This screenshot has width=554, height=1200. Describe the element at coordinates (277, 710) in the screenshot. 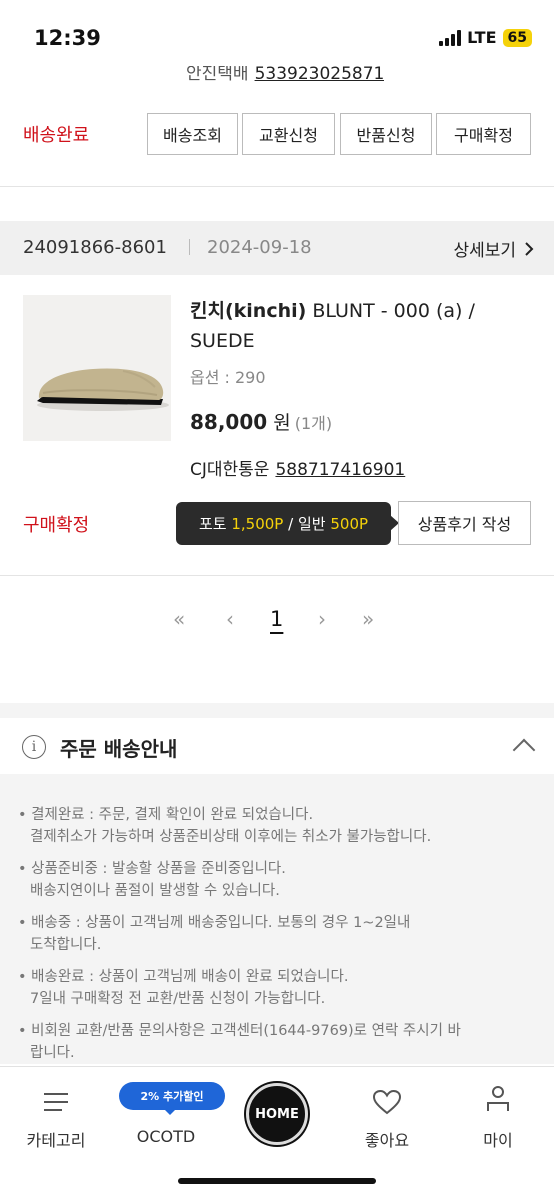

I see `section-gap` at that location.